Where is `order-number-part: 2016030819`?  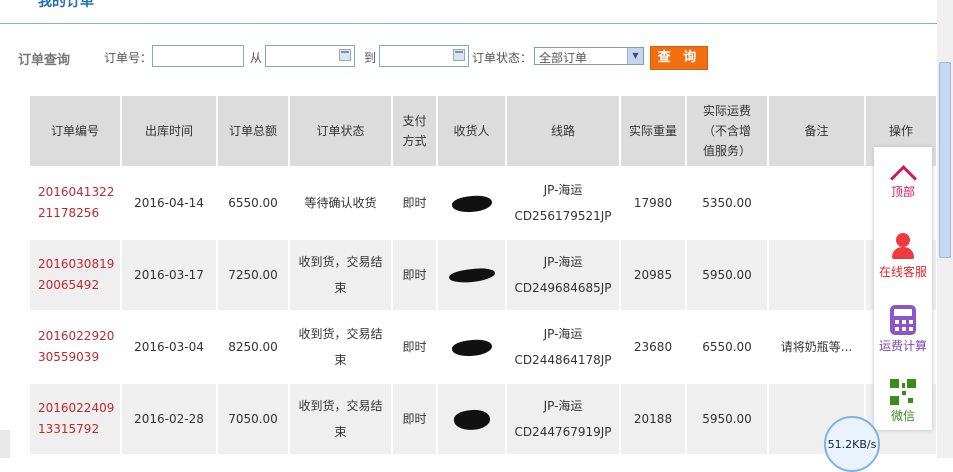
order-number-part: 2016030819 is located at coordinates (76, 264).